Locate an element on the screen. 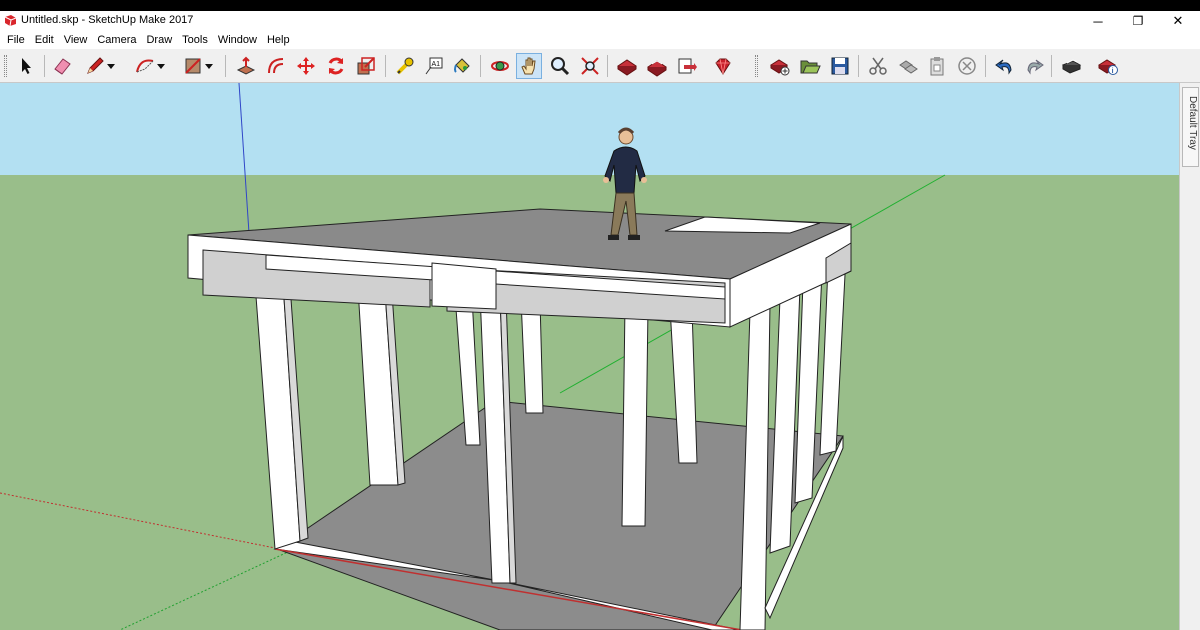  extension-warehouse-button is located at coordinates (723, 66).